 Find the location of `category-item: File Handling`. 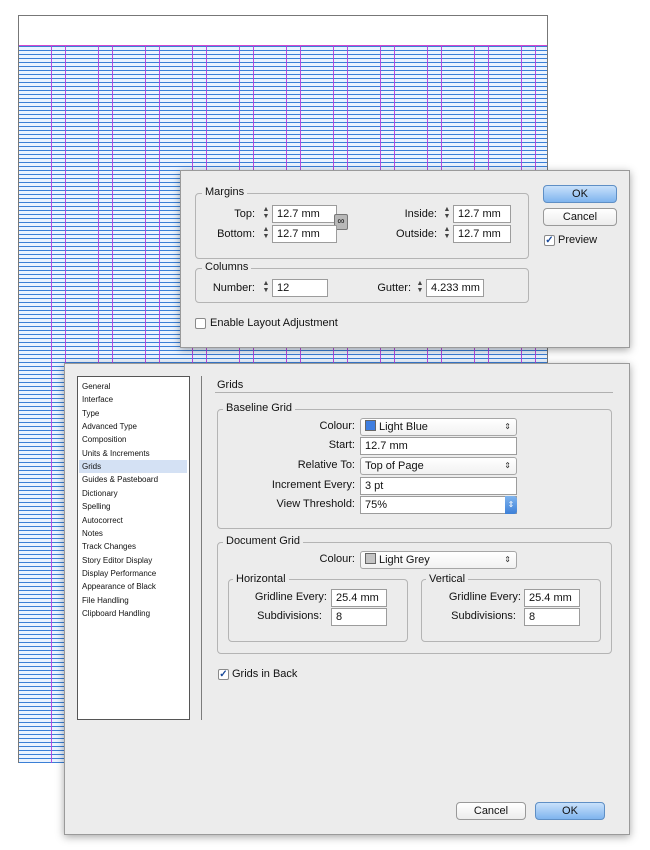

category-item: File Handling is located at coordinates (105, 600).